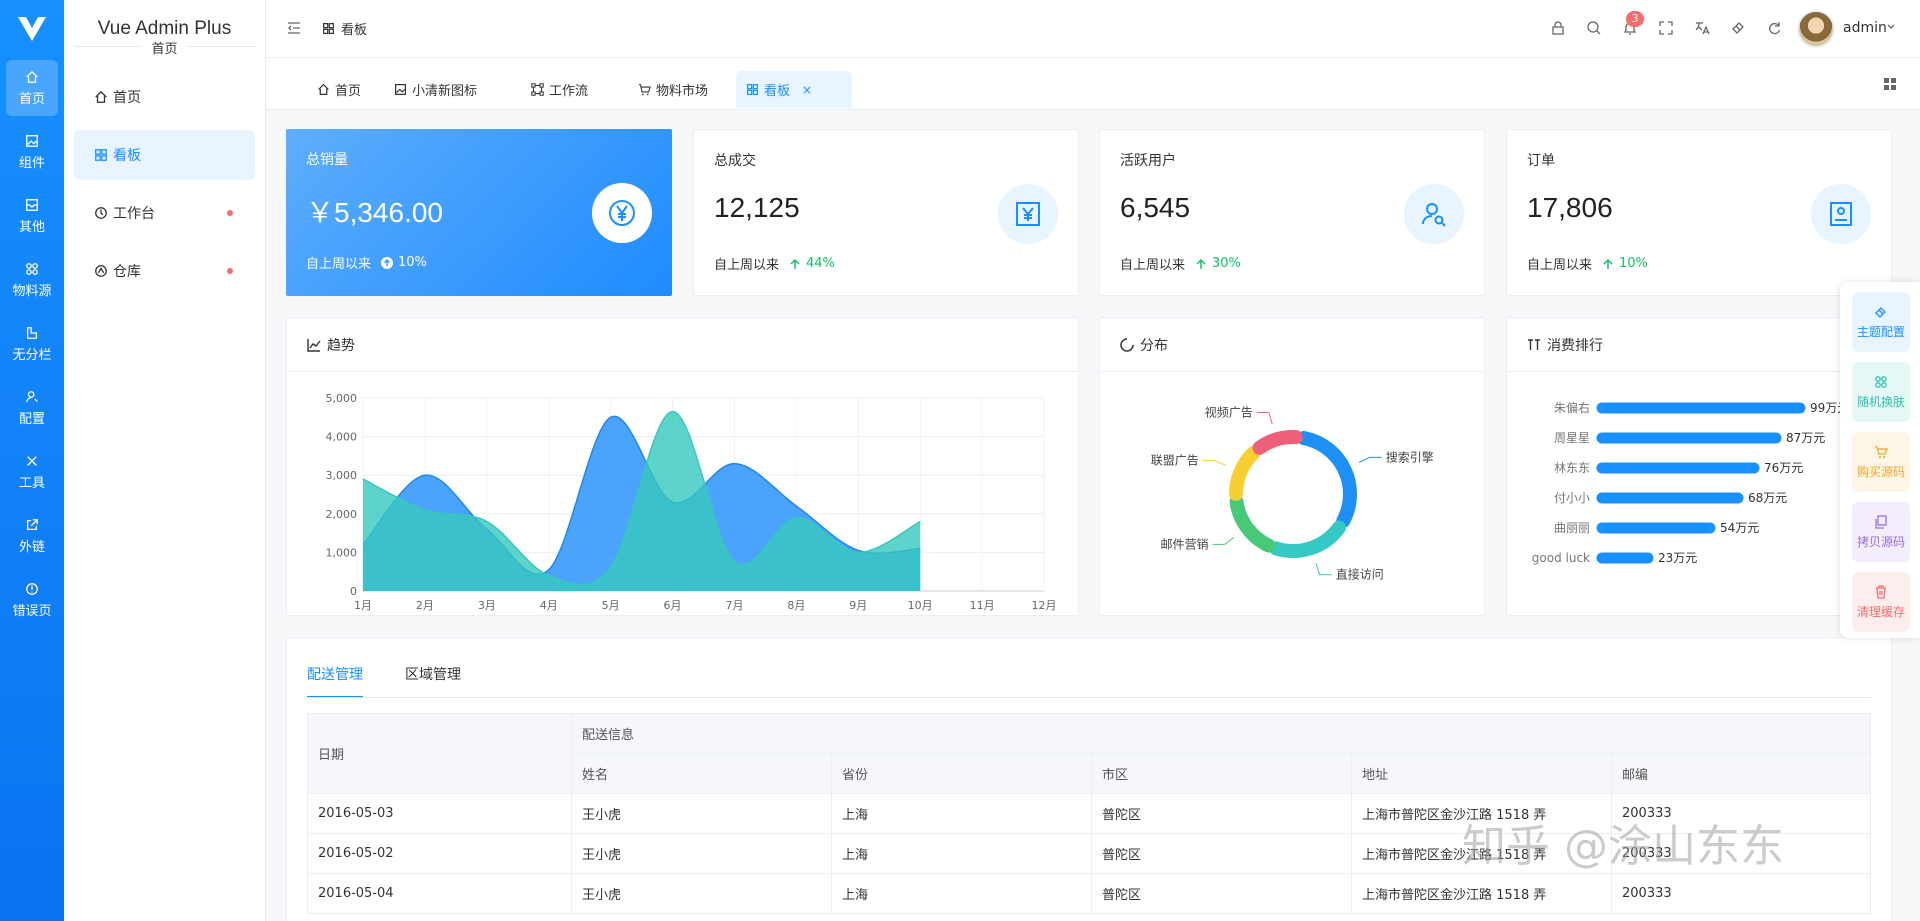 The image size is (1920, 921). Describe the element at coordinates (1625, 263) in the screenshot. I see `stat-percent: 10%` at that location.